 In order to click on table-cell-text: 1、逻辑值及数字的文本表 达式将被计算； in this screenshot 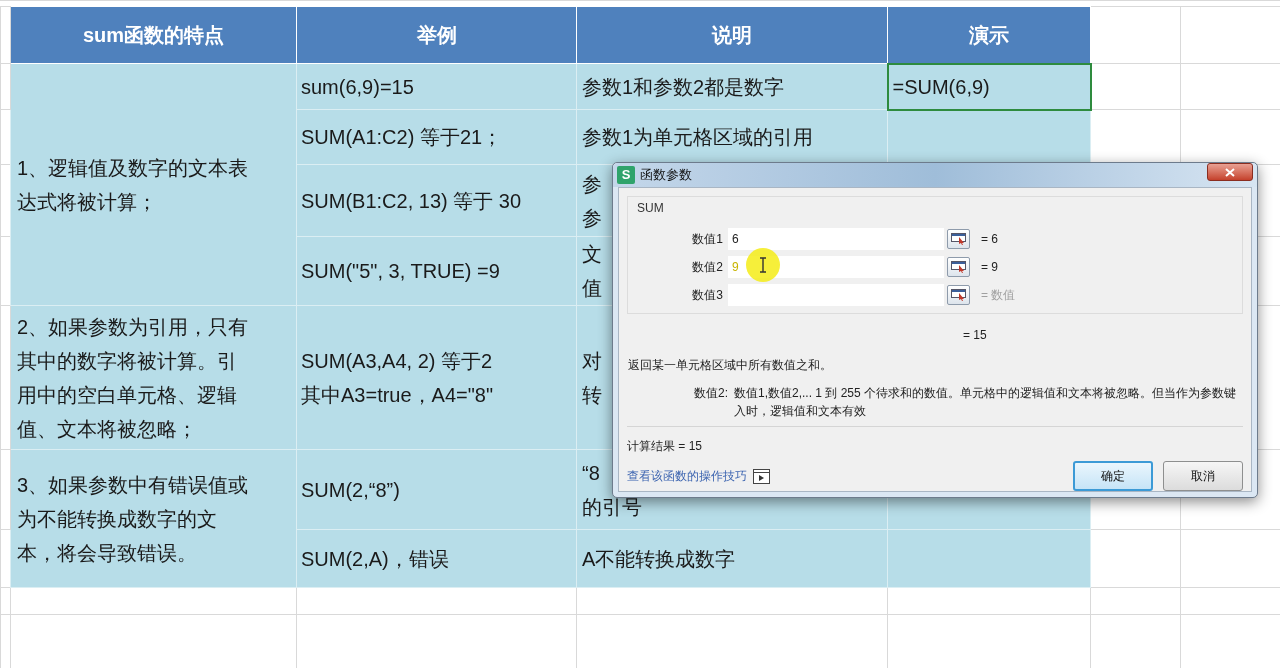, I will do `click(133, 185)`.